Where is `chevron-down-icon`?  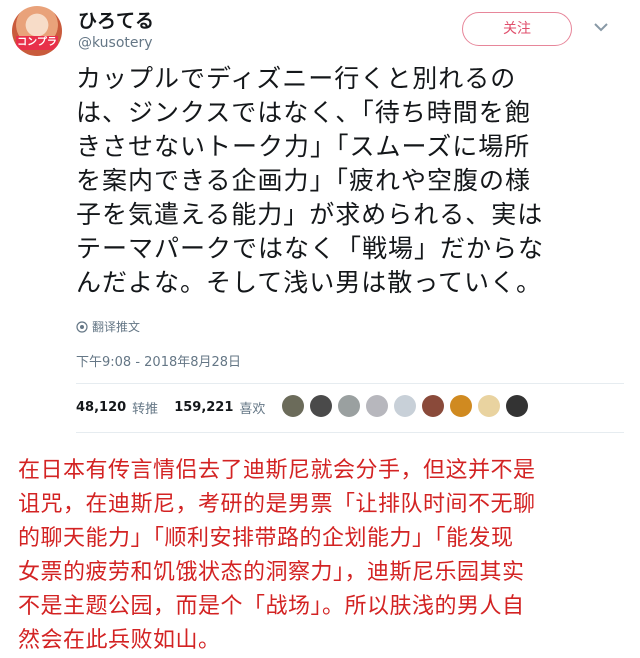
chevron-down-icon is located at coordinates (601, 27).